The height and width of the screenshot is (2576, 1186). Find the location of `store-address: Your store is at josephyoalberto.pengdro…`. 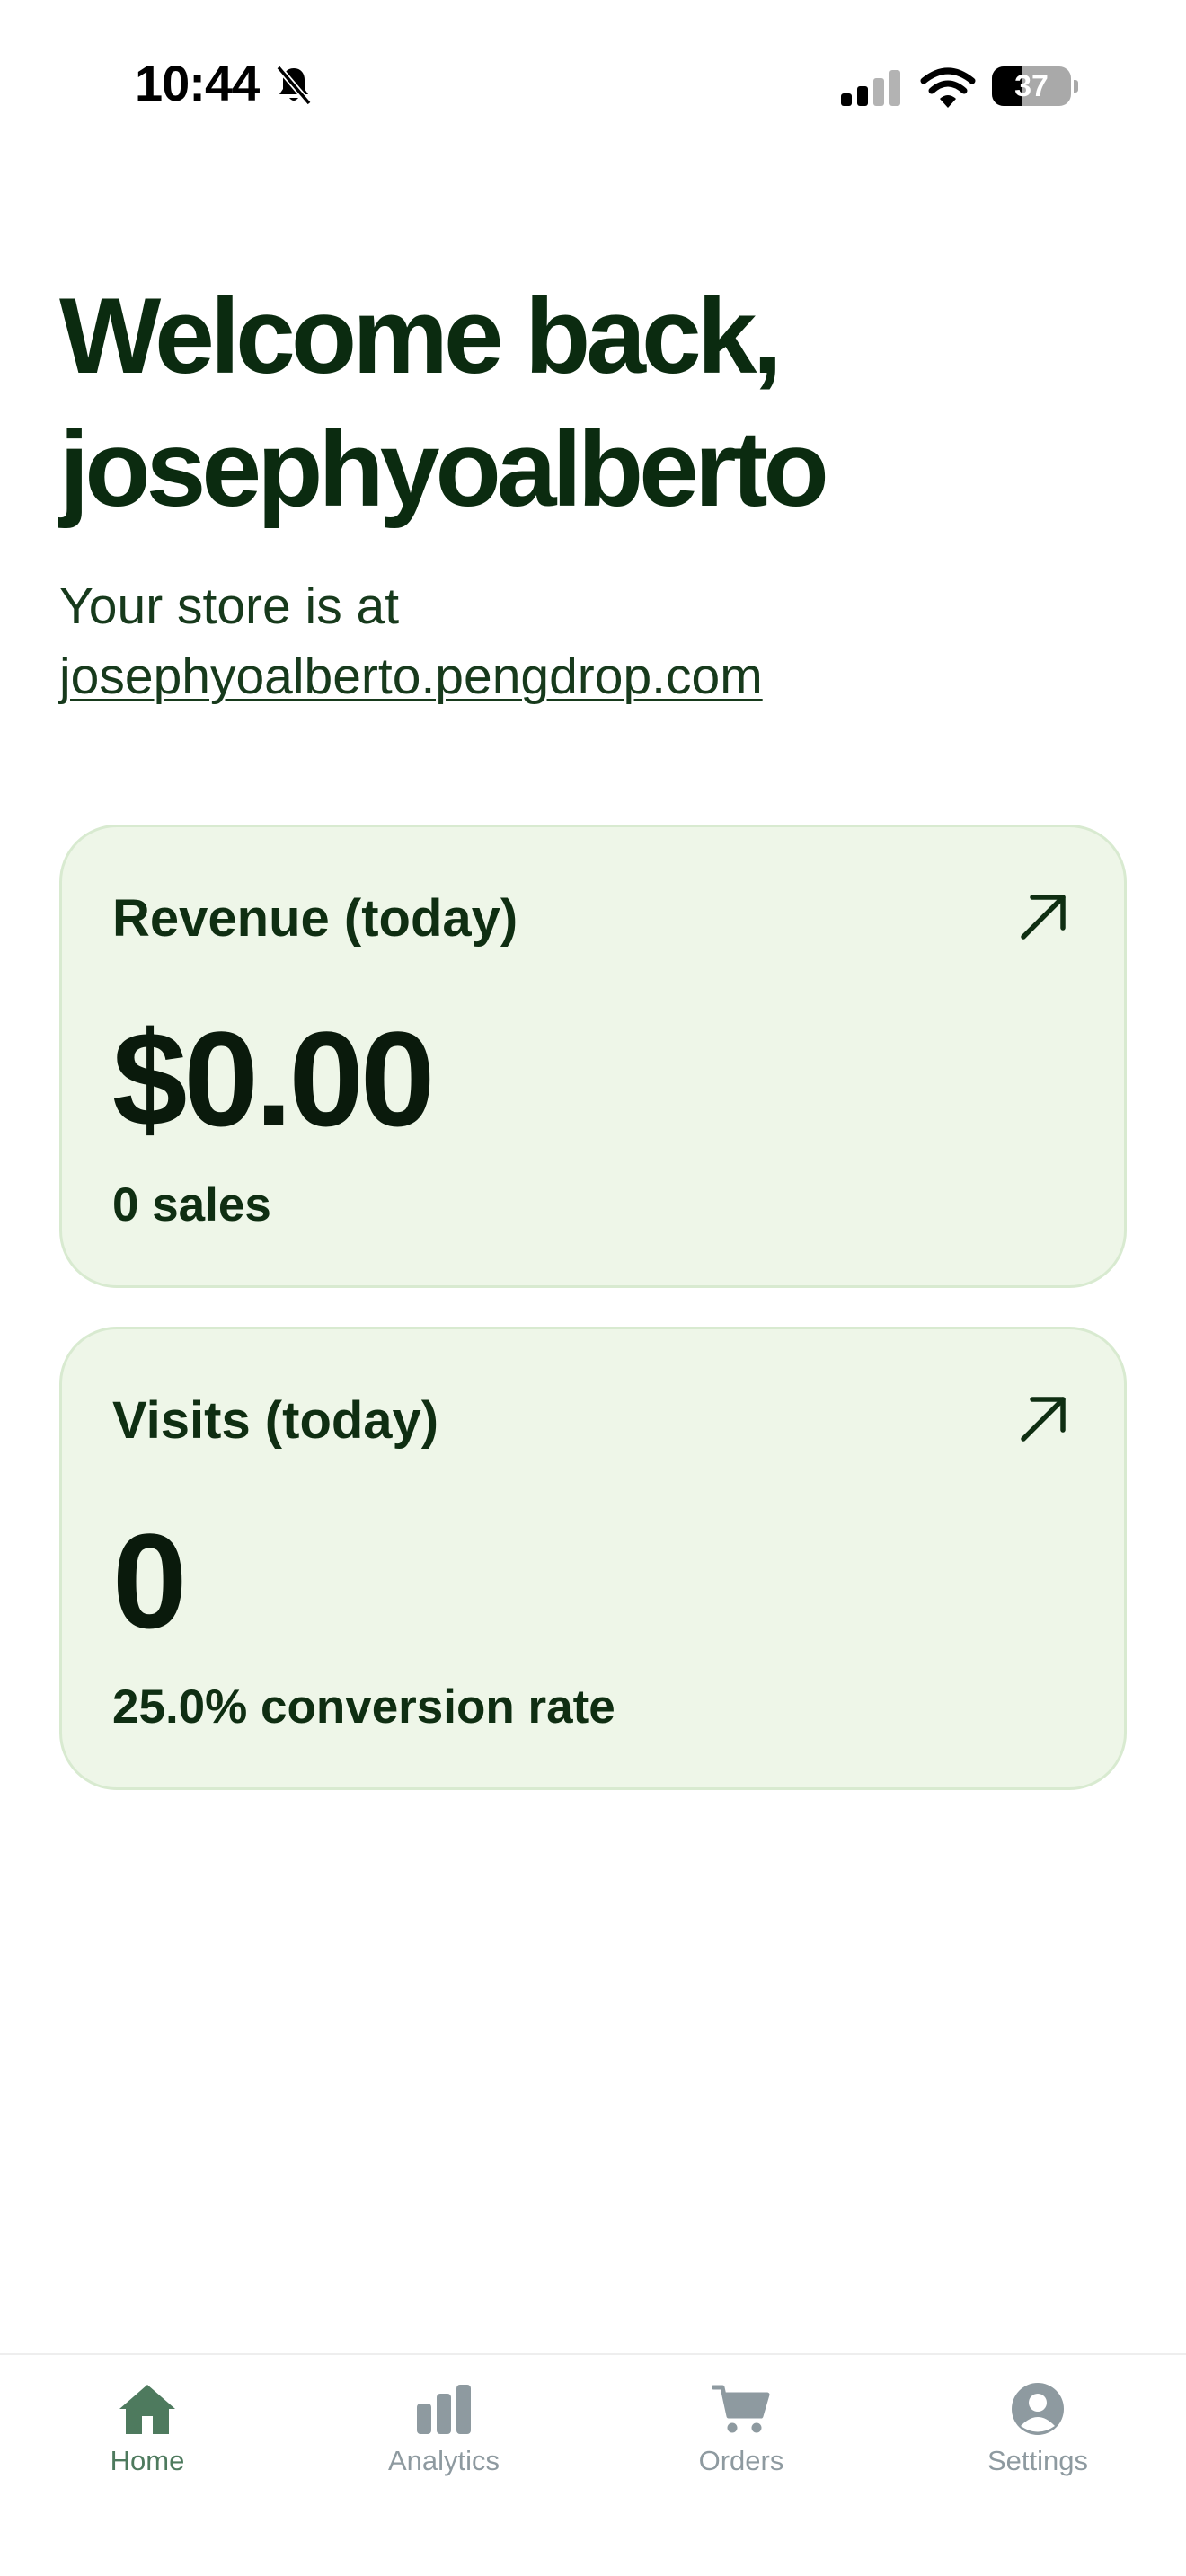

store-address: Your store is at josephyoalberto.pengdro… is located at coordinates (411, 641).